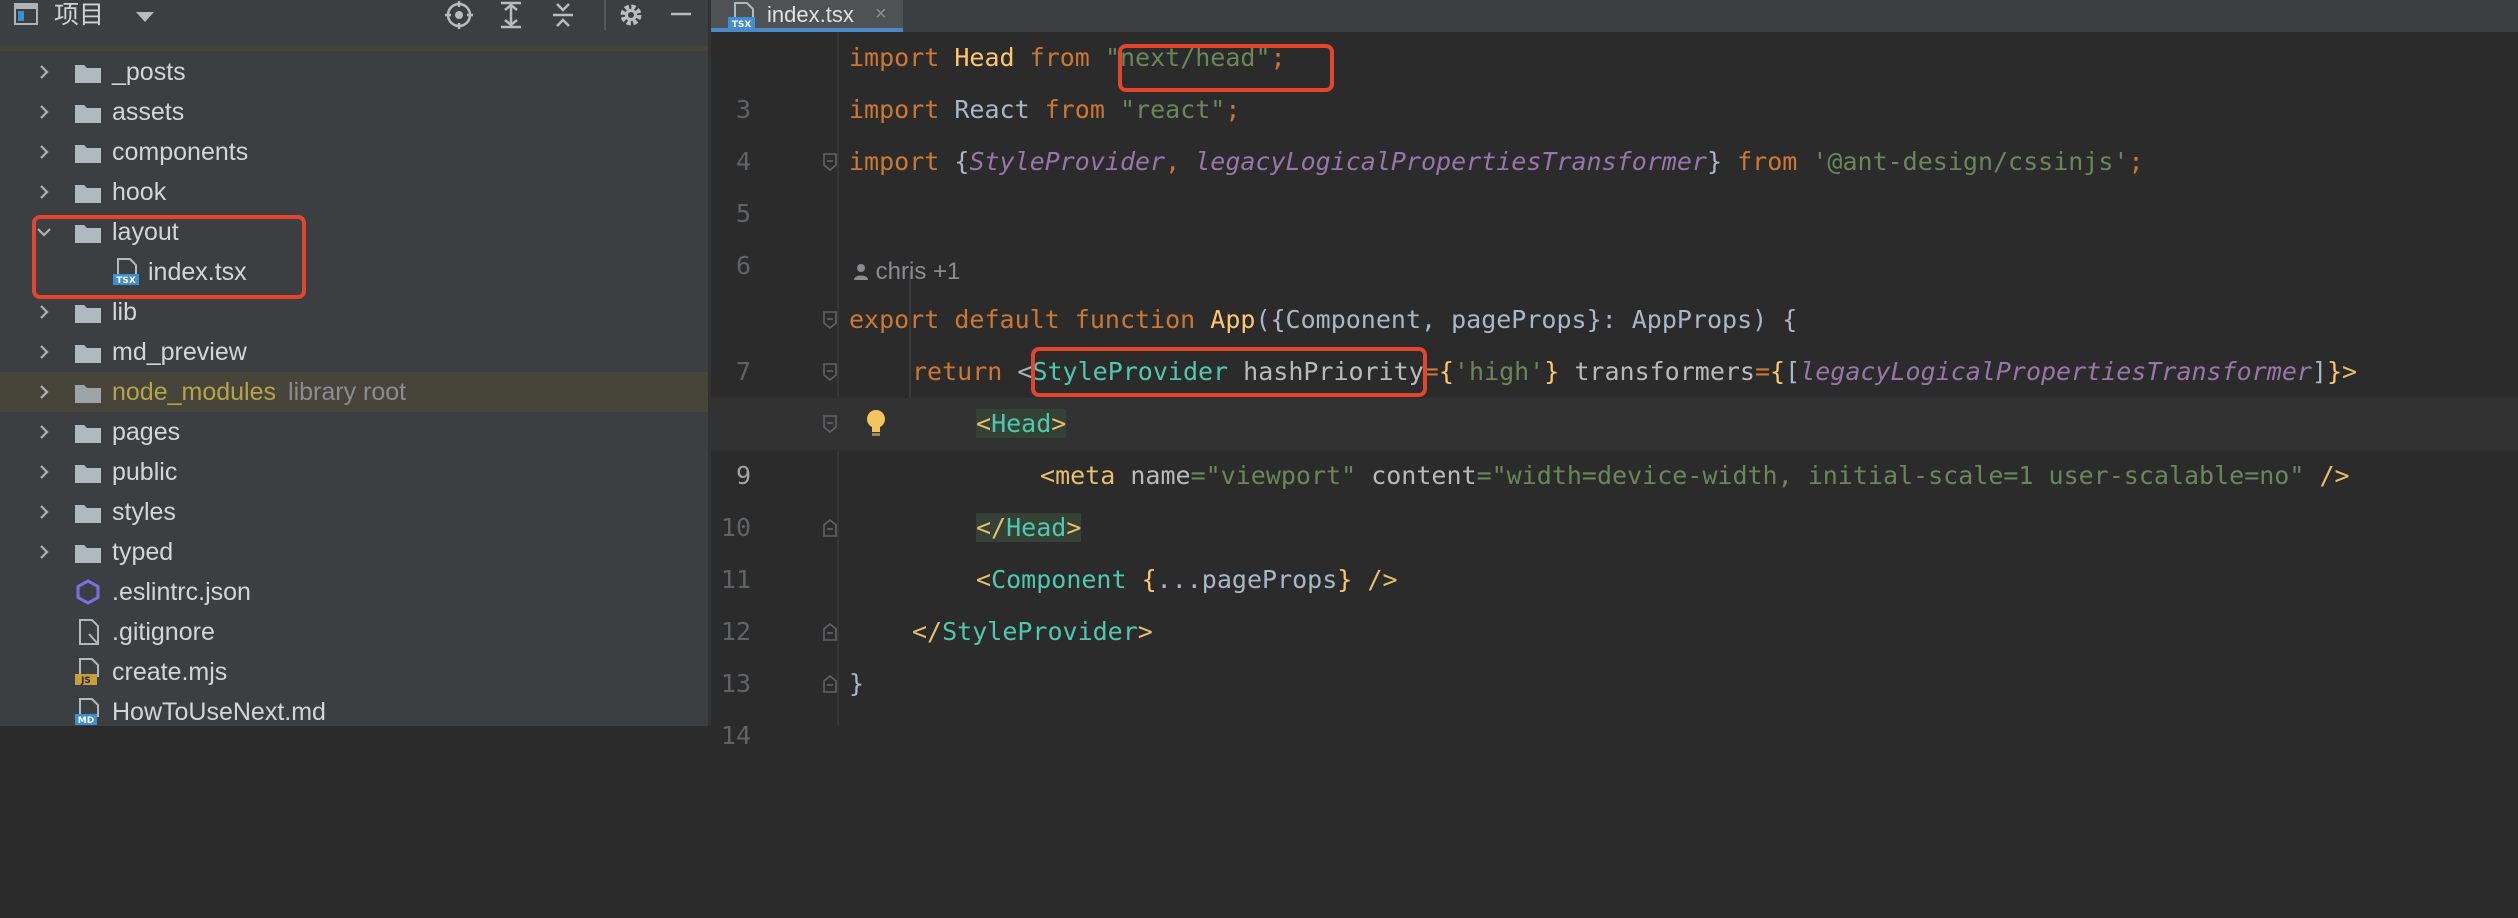  Describe the element at coordinates (2319, 371) in the screenshot. I see `bracket: ]` at that location.